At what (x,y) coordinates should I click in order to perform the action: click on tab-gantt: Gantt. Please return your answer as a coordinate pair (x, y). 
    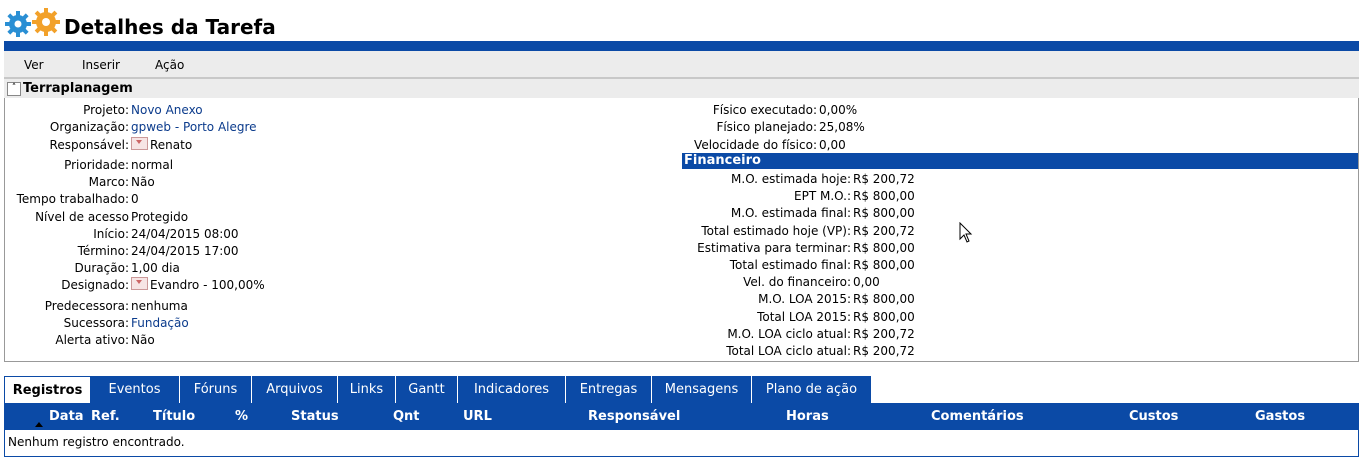
    Looking at the image, I should click on (427, 389).